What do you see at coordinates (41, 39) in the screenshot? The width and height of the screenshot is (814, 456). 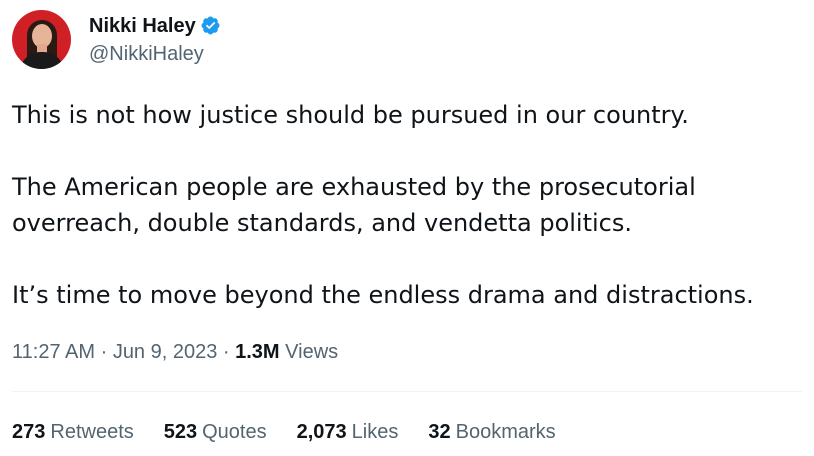 I see `avatar` at bounding box center [41, 39].